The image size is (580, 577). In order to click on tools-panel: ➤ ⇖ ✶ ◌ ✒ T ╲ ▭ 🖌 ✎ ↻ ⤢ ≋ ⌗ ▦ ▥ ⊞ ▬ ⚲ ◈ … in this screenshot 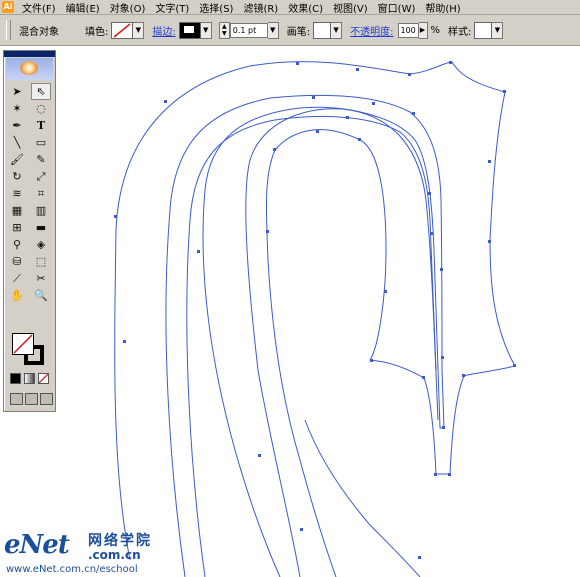, I will do `click(29, 231)`.